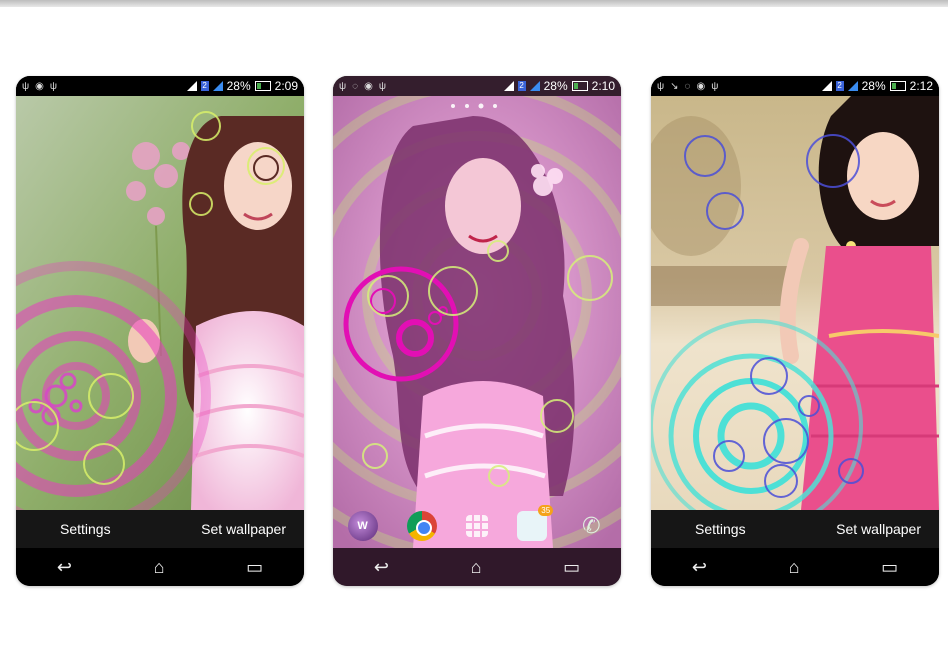 The width and height of the screenshot is (948, 658). What do you see at coordinates (362, 526) in the screenshot?
I see `walkman-app-icon: W` at bounding box center [362, 526].